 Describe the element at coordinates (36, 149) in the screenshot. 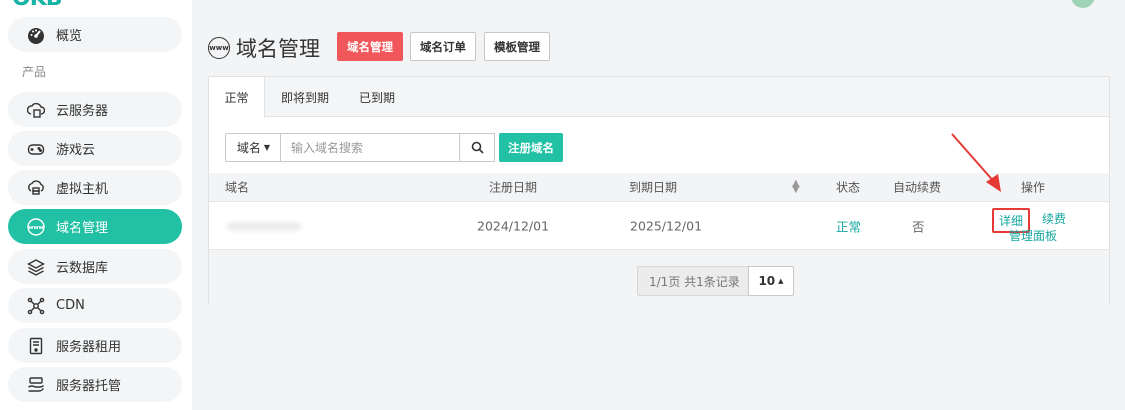

I see `gamepad-icon` at that location.